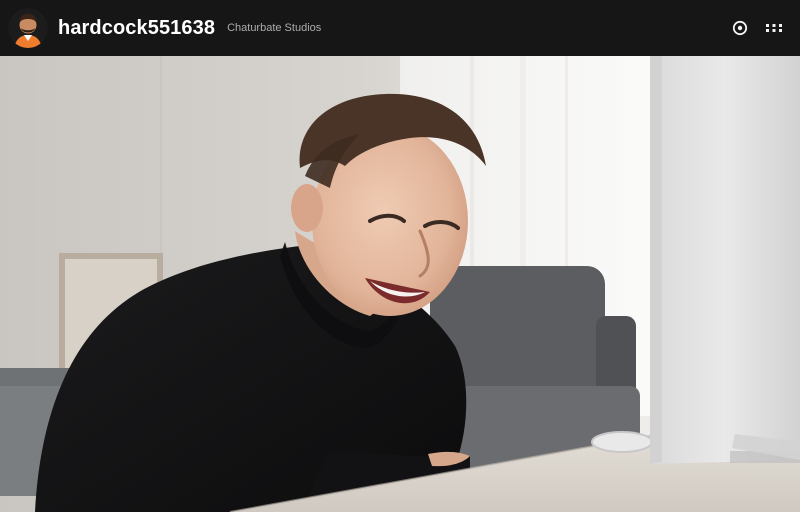  I want to click on avatar-illustration-icon, so click(28, 28).